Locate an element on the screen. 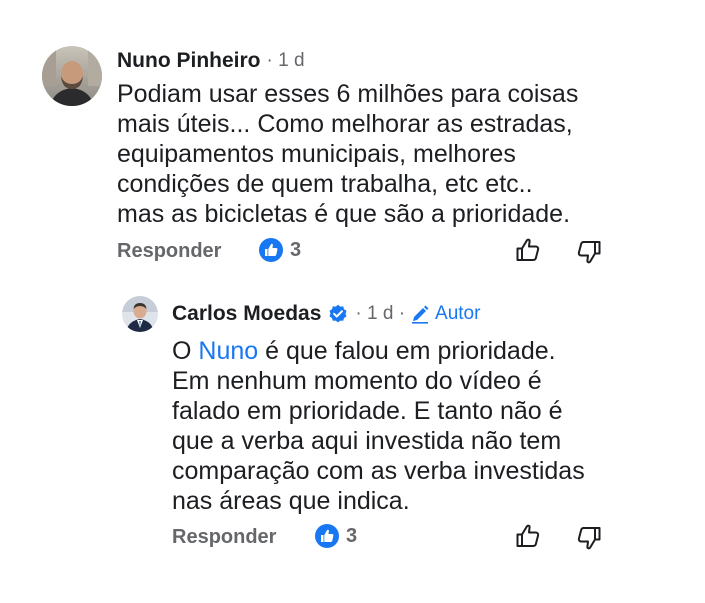  mention-link: Nuno is located at coordinates (228, 351).